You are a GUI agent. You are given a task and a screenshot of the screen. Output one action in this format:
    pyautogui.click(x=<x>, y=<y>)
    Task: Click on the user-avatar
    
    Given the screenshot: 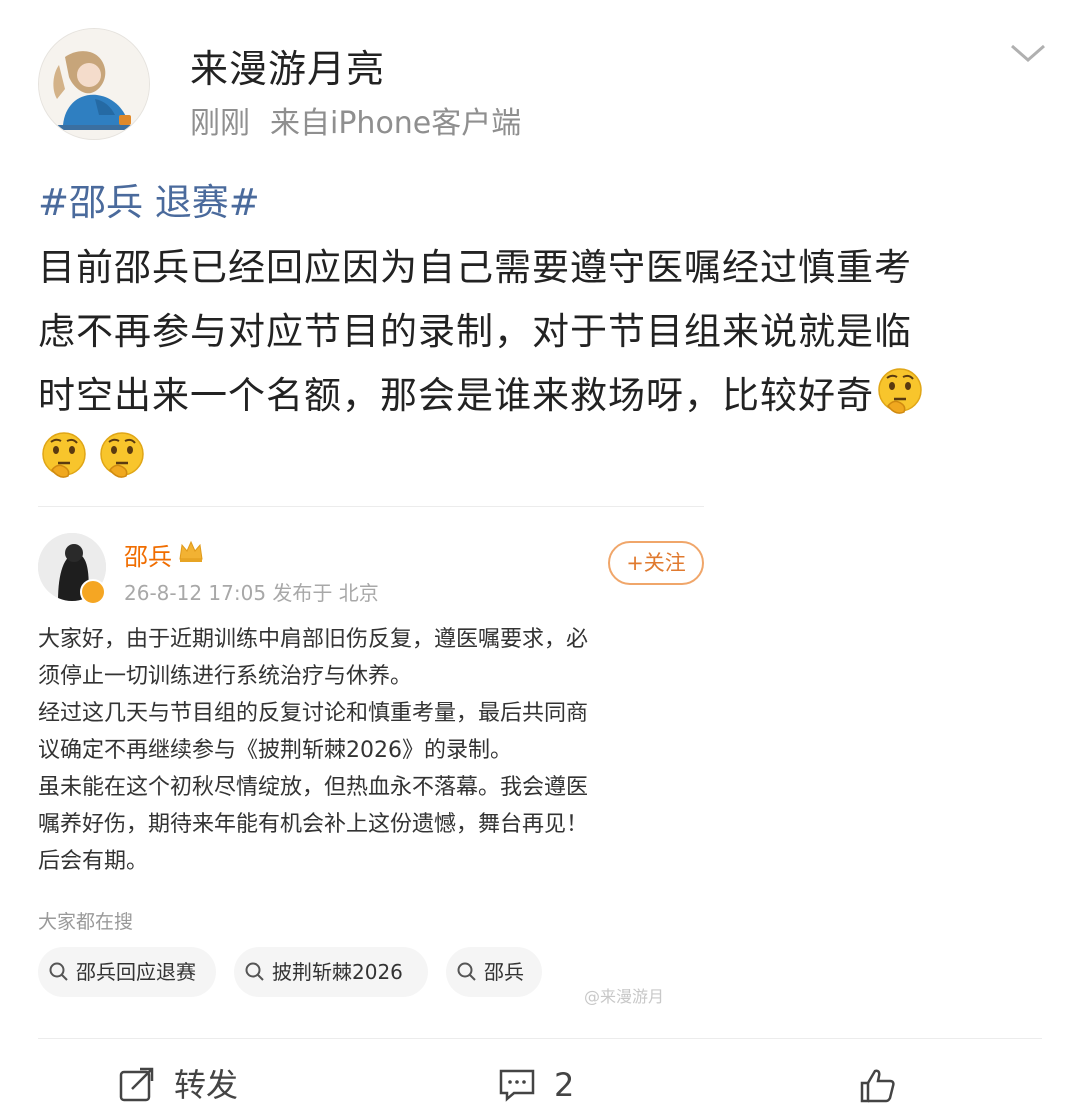 What is the action you would take?
    pyautogui.click(x=94, y=84)
    